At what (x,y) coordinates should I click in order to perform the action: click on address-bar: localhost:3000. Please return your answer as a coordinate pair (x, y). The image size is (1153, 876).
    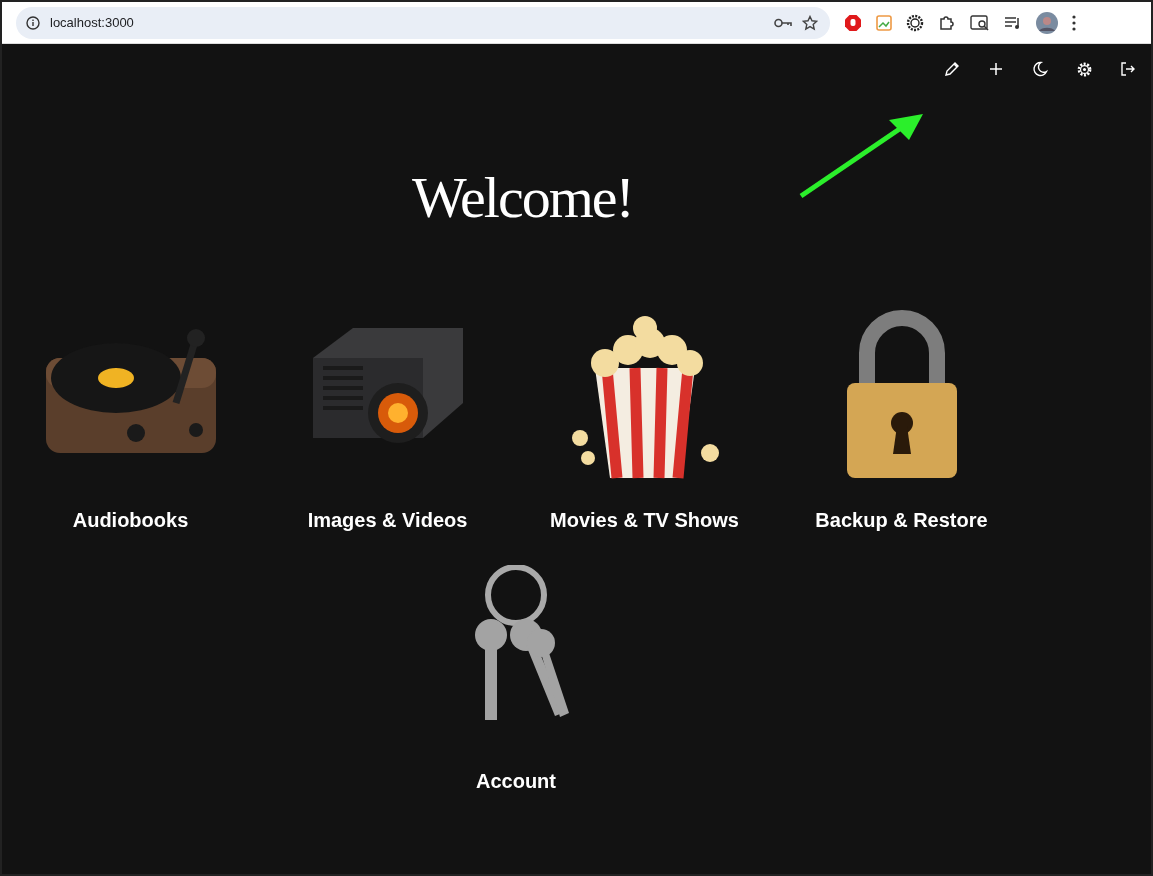
    Looking at the image, I should click on (423, 22).